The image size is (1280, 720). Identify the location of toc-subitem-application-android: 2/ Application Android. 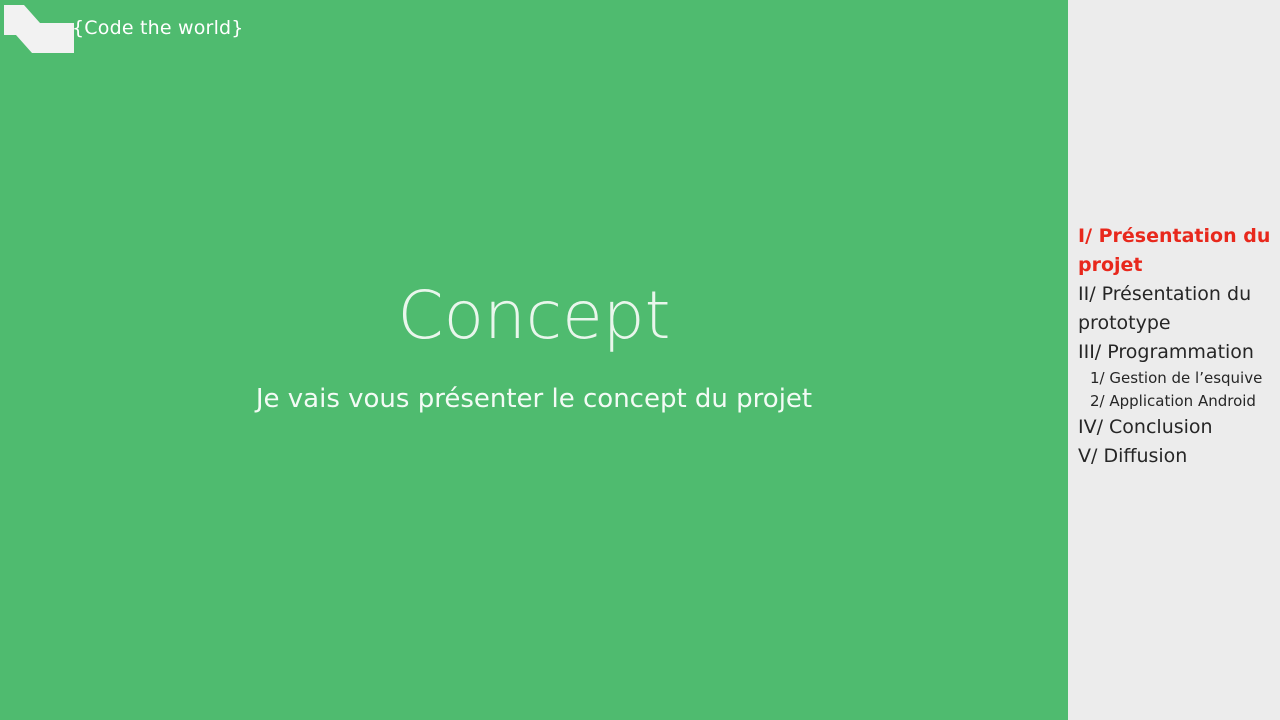
(1173, 401).